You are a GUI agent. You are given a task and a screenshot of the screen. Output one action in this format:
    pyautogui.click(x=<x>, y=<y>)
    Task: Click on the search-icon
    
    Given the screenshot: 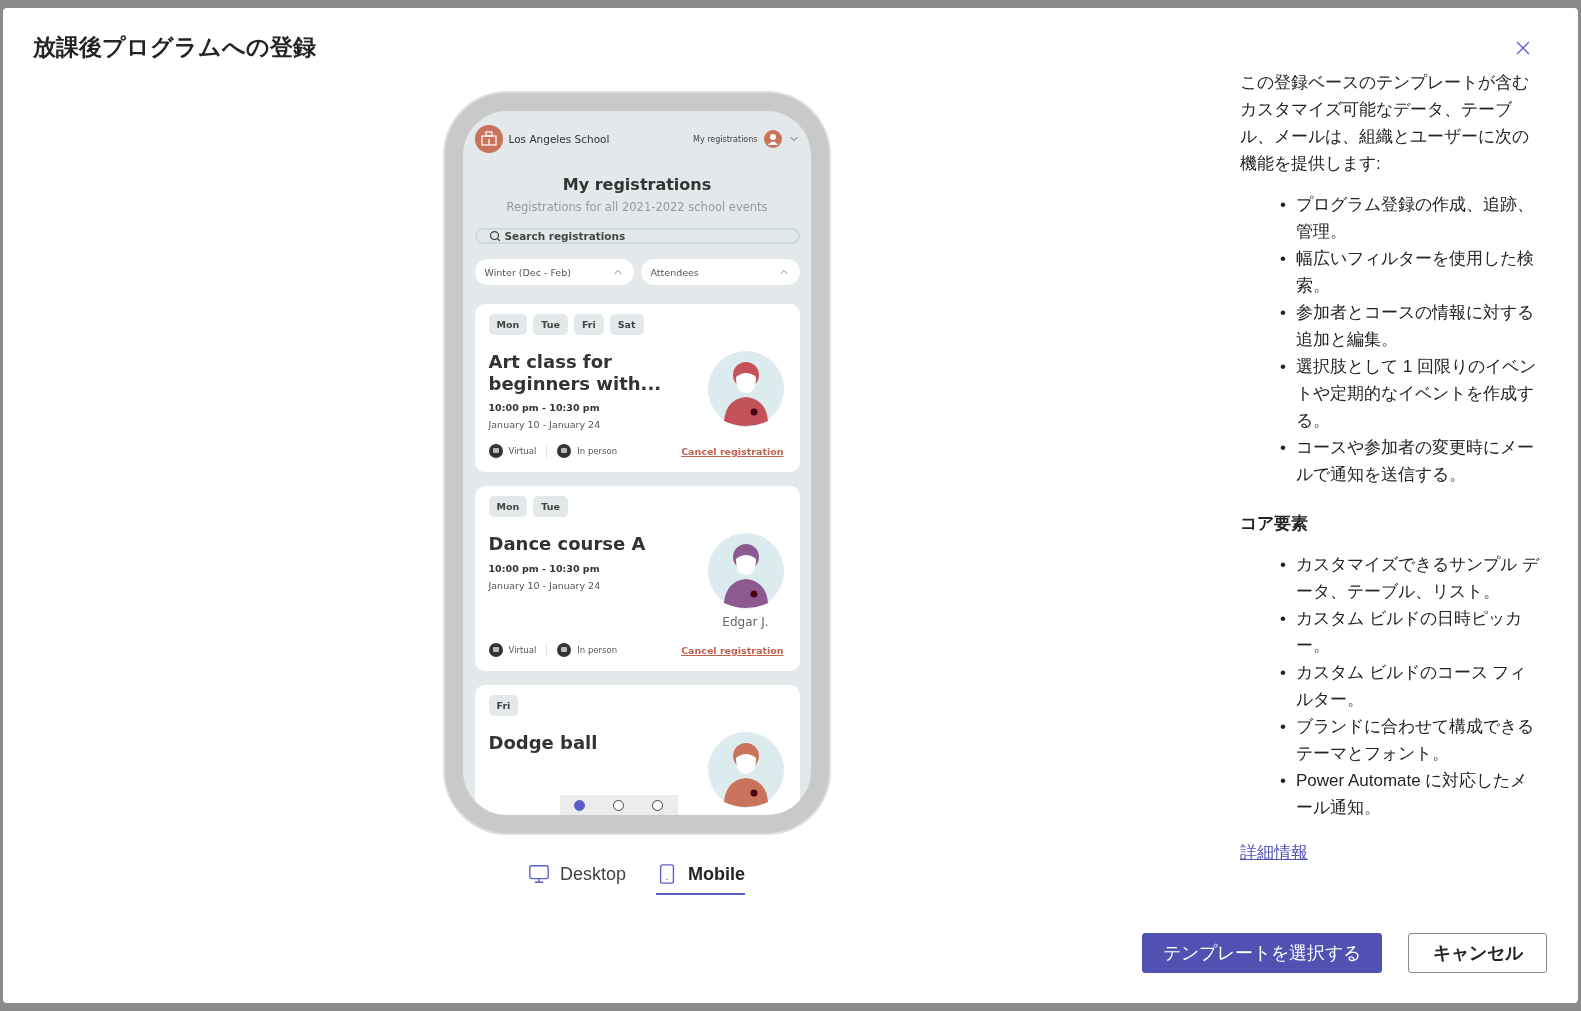 What is the action you would take?
    pyautogui.click(x=494, y=236)
    